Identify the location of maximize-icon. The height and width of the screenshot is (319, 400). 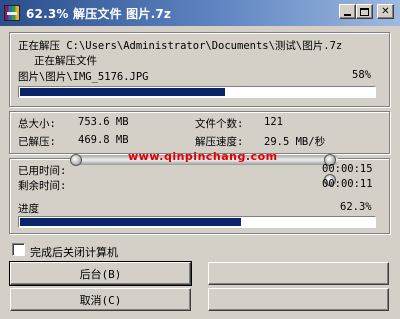
(364, 11).